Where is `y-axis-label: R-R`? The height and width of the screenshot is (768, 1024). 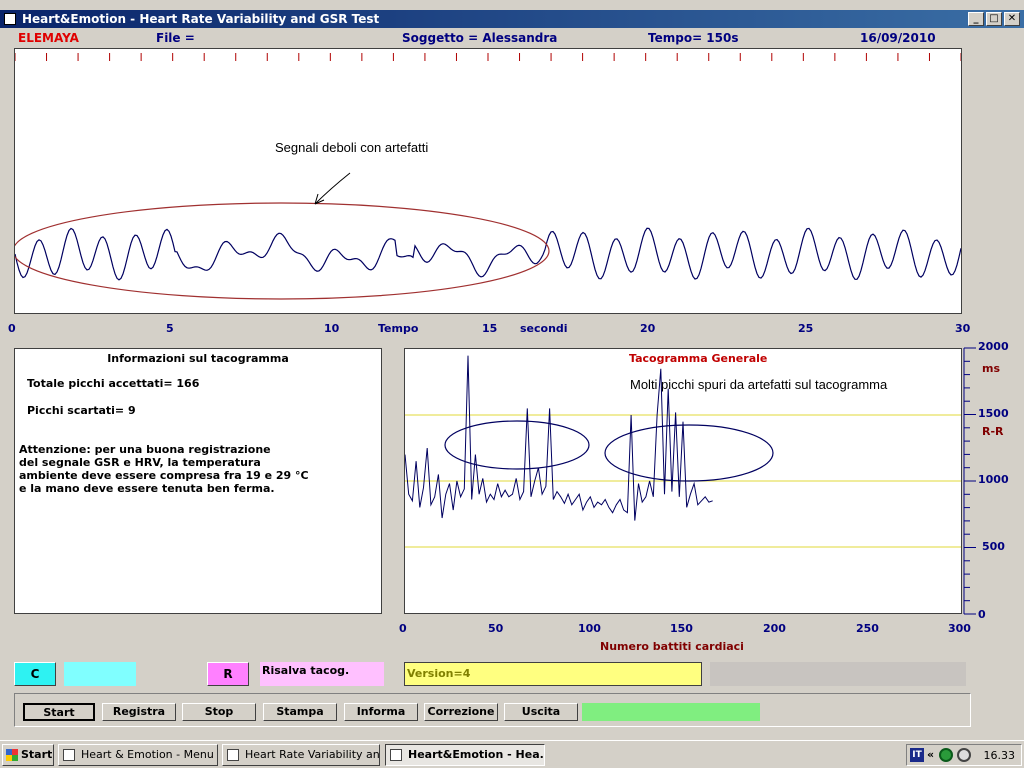
y-axis-label: R-R is located at coordinates (993, 431).